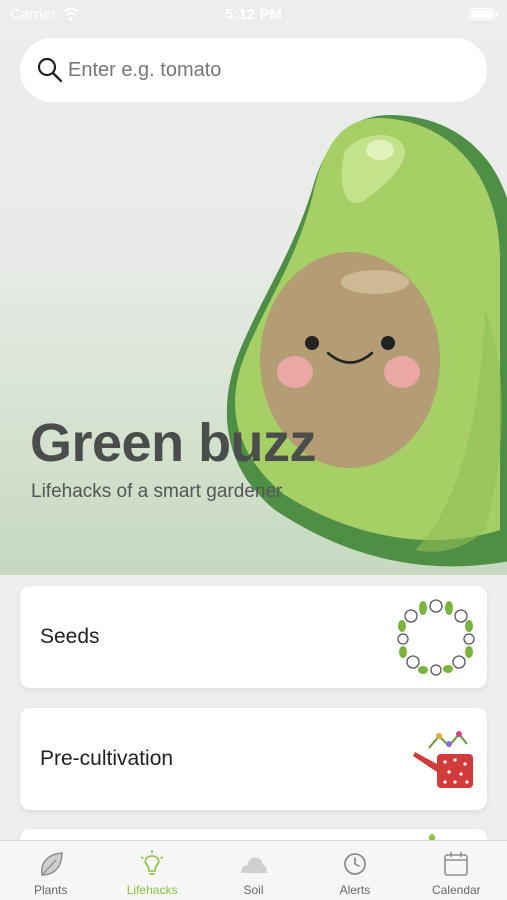  I want to click on status-bar: Carrier 5:12 PM, so click(253, 14).